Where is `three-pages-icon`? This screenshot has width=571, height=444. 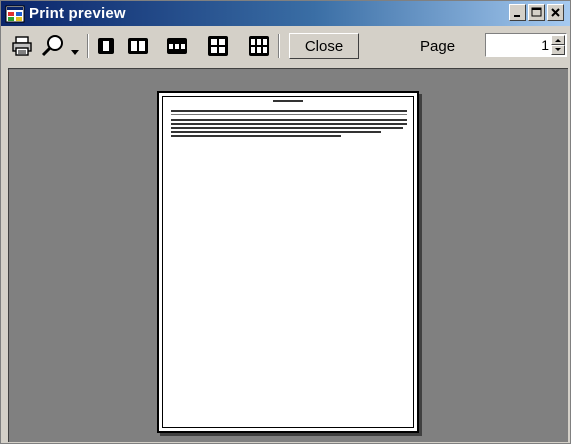
three-pages-icon is located at coordinates (177, 46).